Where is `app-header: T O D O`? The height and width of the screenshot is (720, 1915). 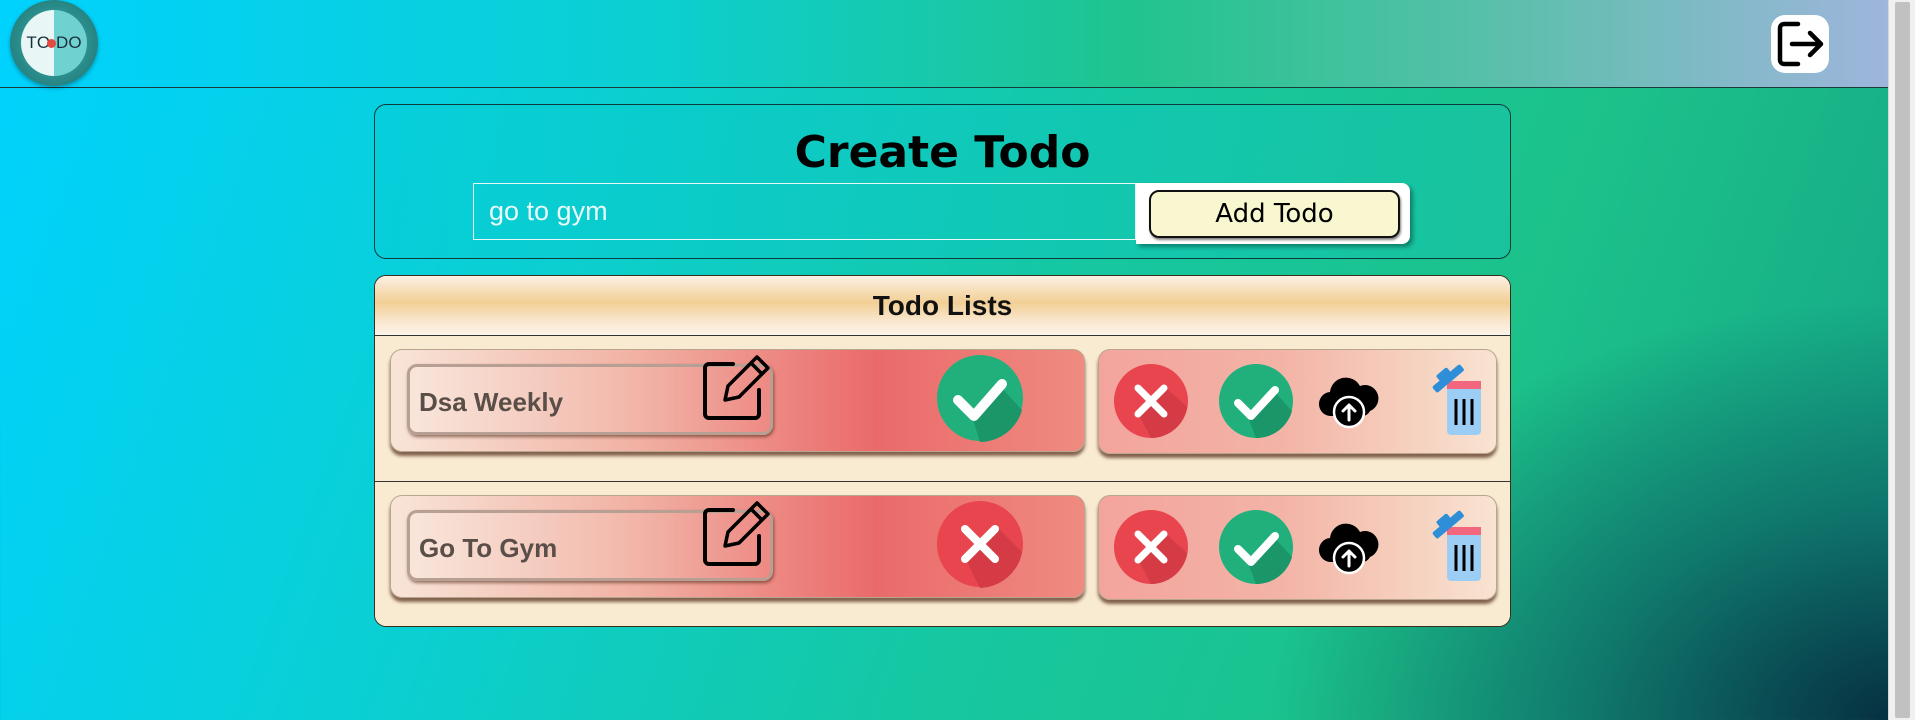
app-header: T O D O is located at coordinates (944, 44).